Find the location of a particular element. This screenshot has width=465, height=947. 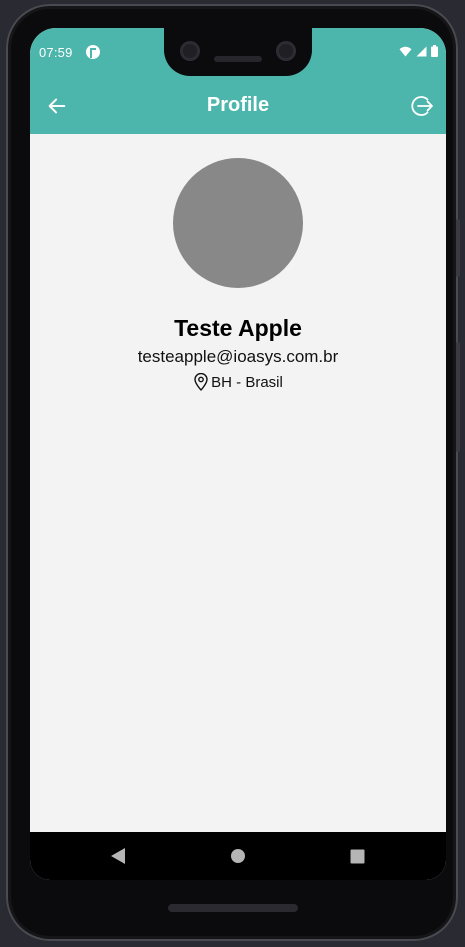

profile-name: Teste Apple is located at coordinates (238, 328).